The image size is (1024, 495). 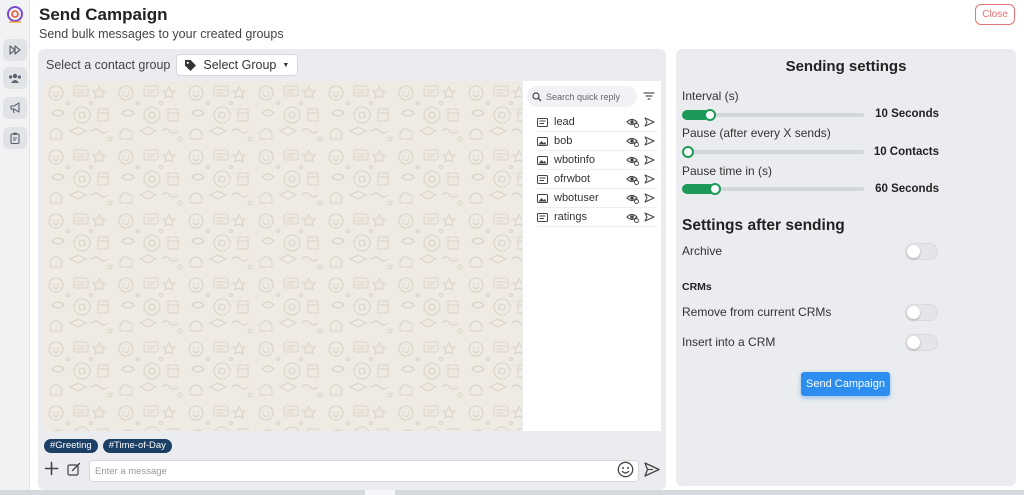 I want to click on message-composer, so click(x=355, y=471).